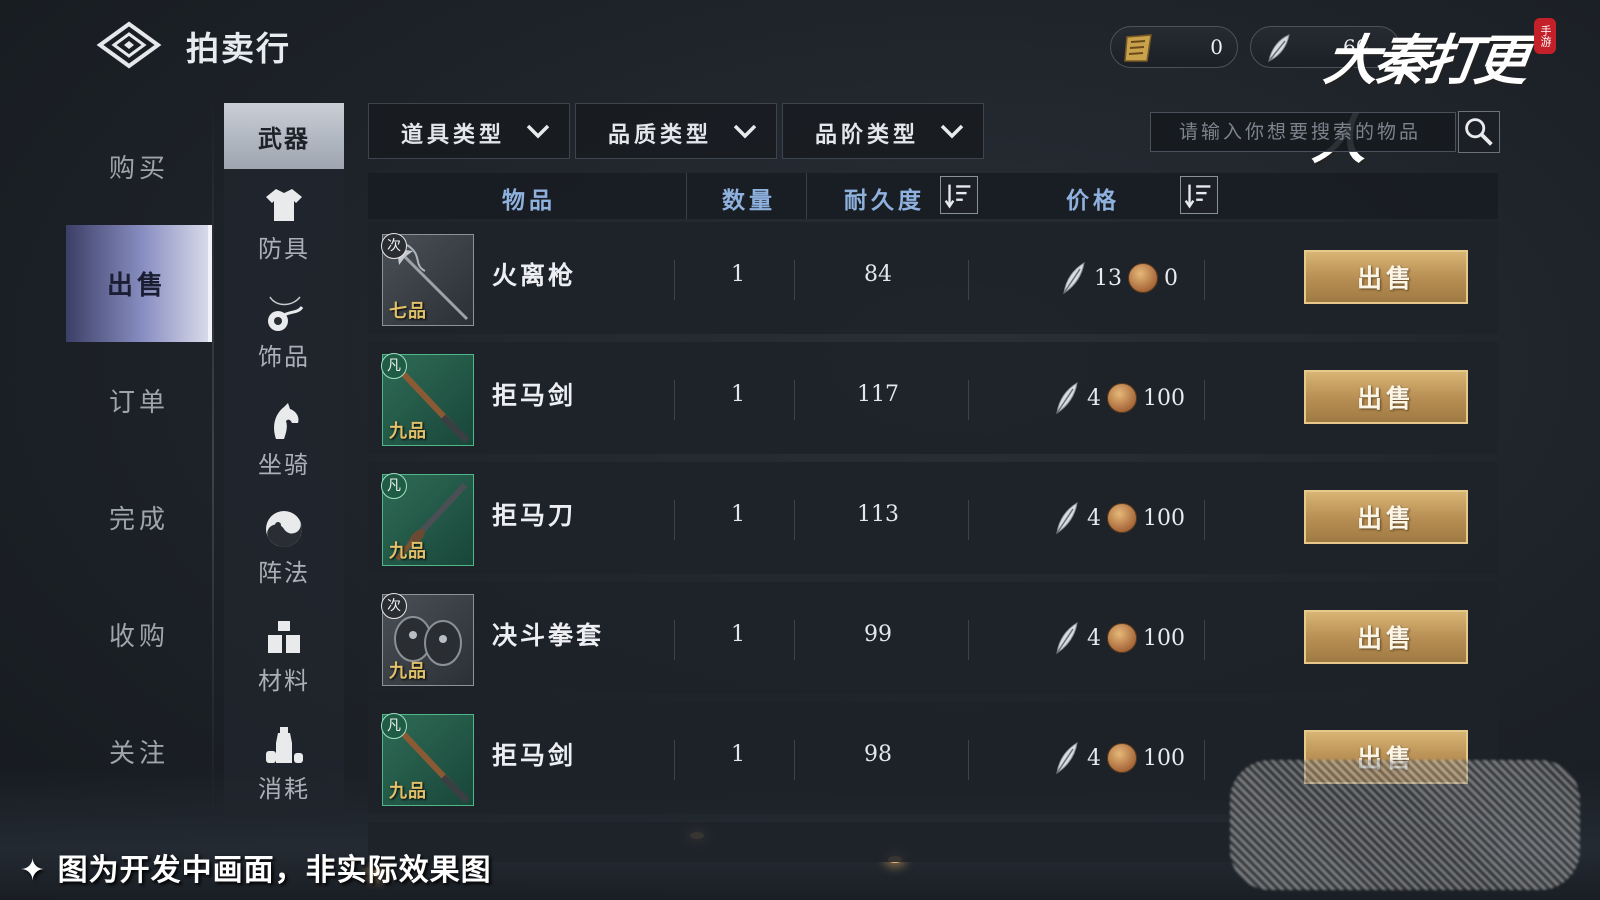 The image size is (1600, 900). What do you see at coordinates (548, 635) in the screenshot?
I see `item-name: 决斗拳套` at bounding box center [548, 635].